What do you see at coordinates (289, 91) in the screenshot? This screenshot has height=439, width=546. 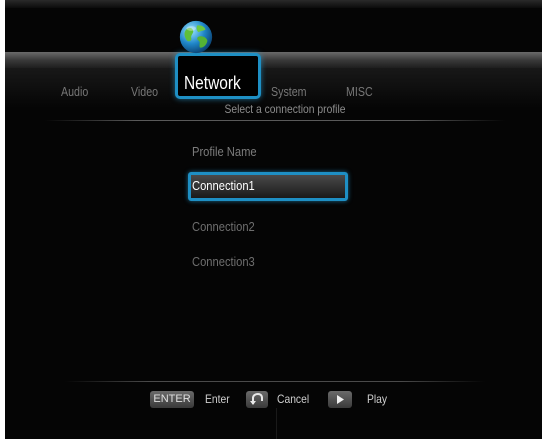 I see `tab-system: System` at bounding box center [289, 91].